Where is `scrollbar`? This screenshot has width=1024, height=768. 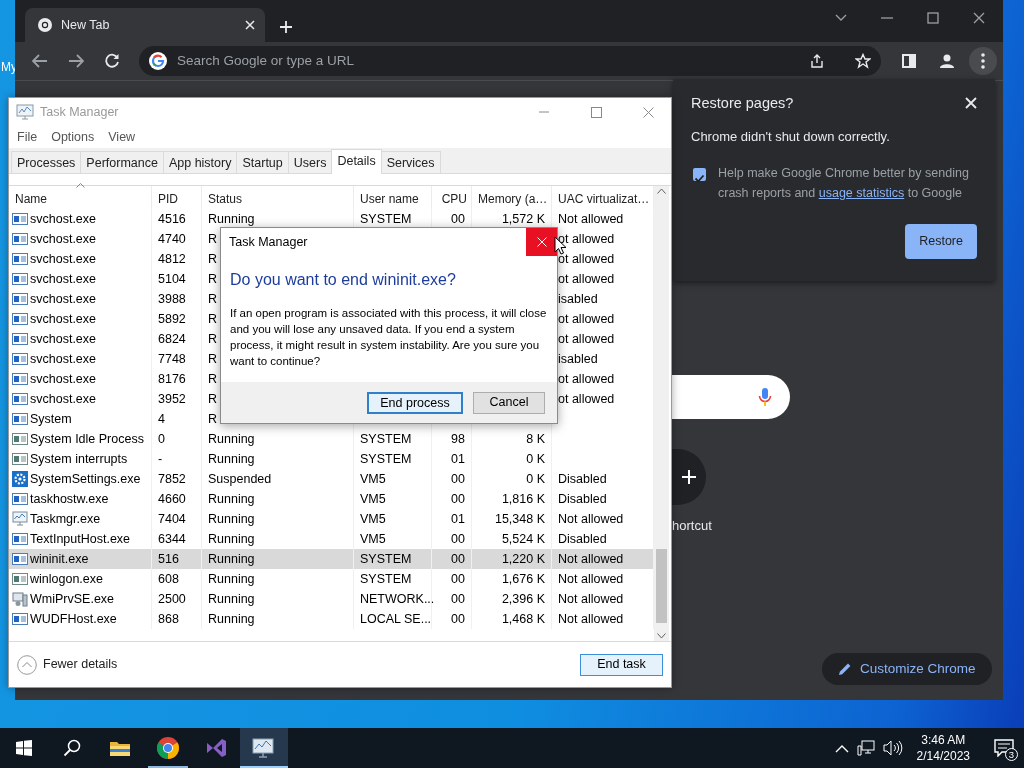 scrollbar is located at coordinates (661, 413).